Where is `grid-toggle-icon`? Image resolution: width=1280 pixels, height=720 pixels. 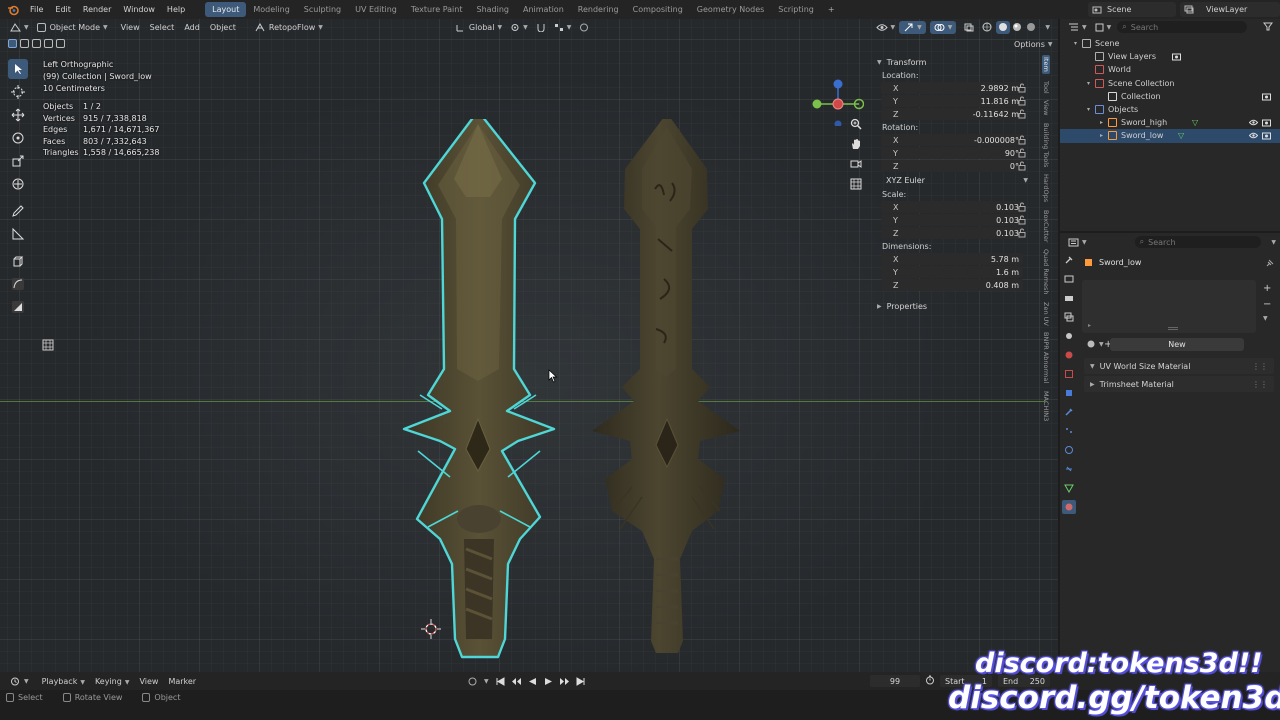
grid-toggle-icon is located at coordinates (48, 346).